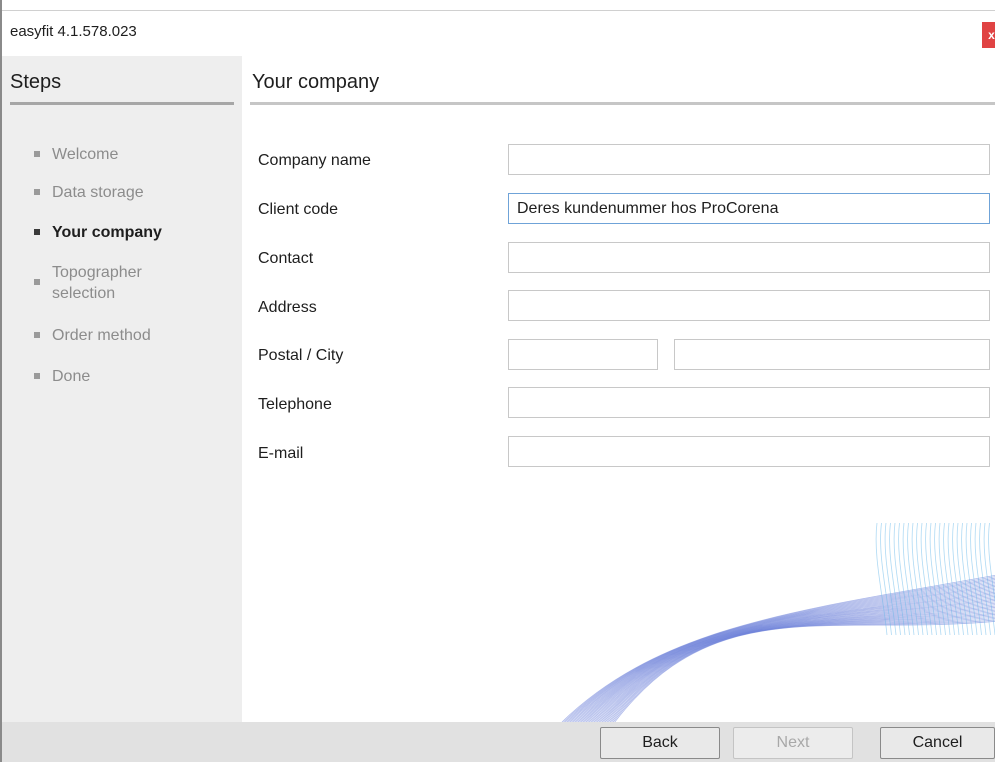 The height and width of the screenshot is (762, 995). Describe the element at coordinates (85, 154) in the screenshot. I see `step-label: Welcome` at that location.